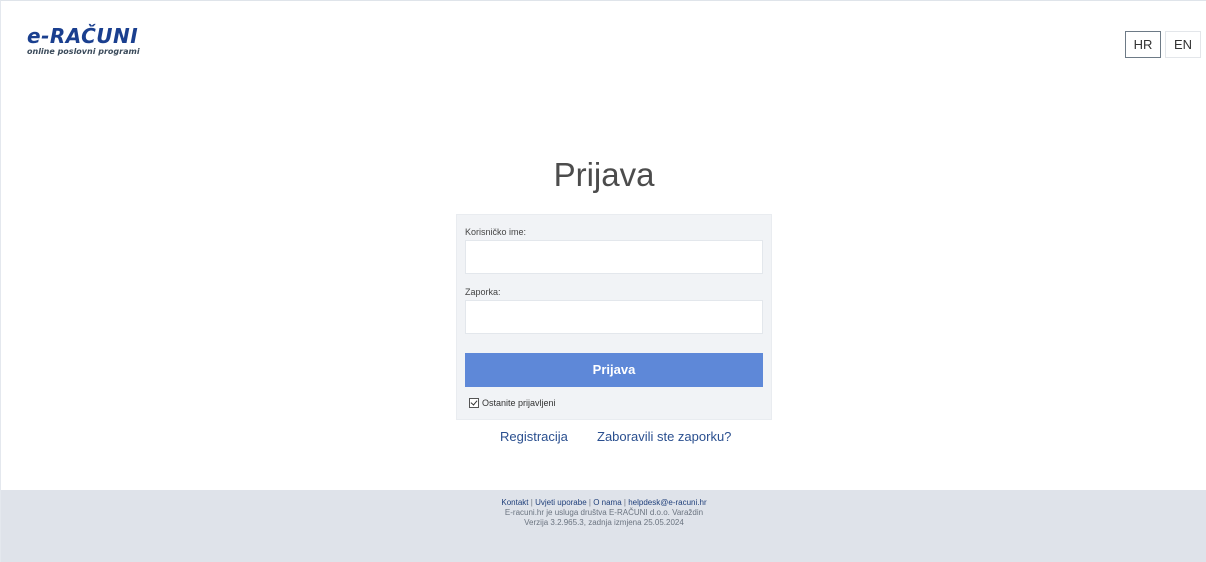 Image resolution: width=1206 pixels, height=562 pixels. I want to click on remember-me: Ostanite prijavljeni, so click(512, 403).